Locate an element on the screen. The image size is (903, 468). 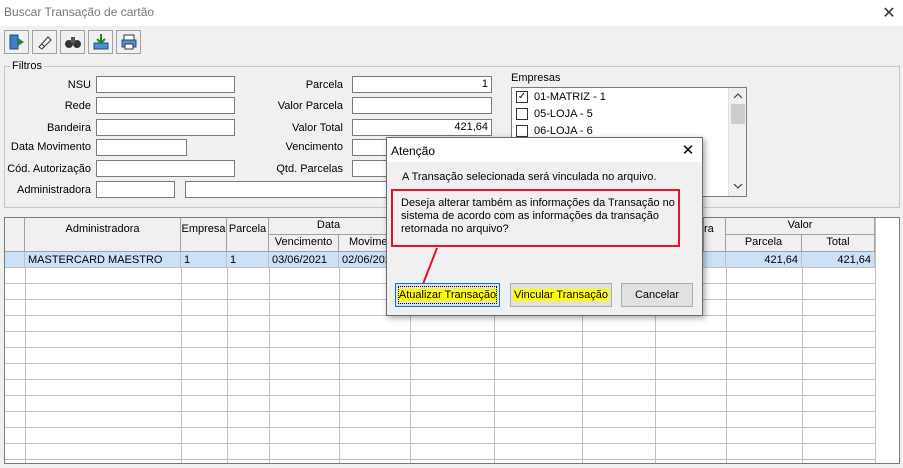
exit-icon is located at coordinates (16, 42).